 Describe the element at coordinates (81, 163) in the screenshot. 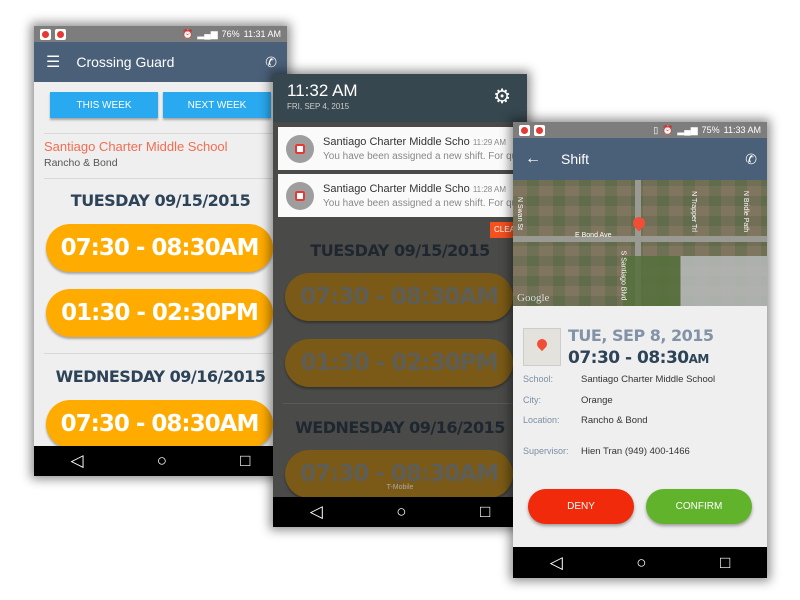

I see `school-address: Rancho & Bond` at that location.